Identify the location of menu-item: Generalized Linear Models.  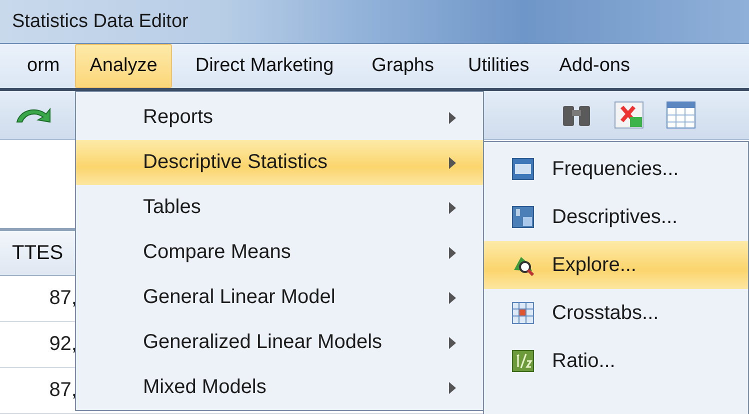
(279, 342).